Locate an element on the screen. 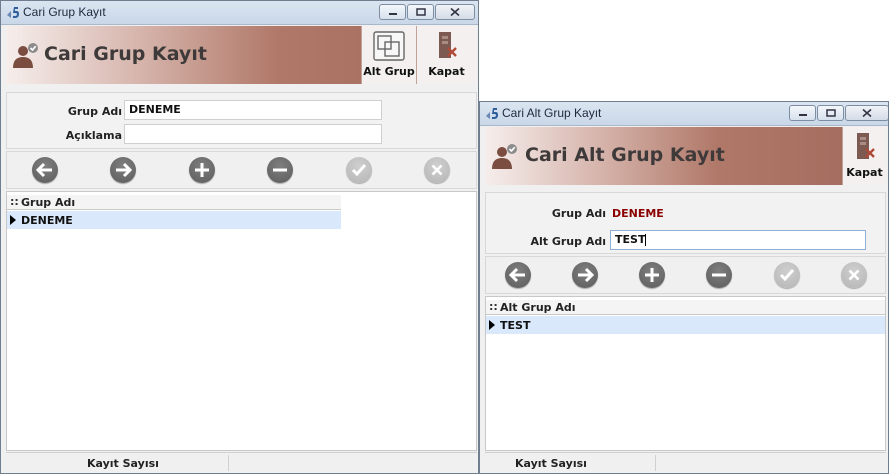  form-header: Cari Alt Grup Kayıt Kapat is located at coordinates (685, 156).